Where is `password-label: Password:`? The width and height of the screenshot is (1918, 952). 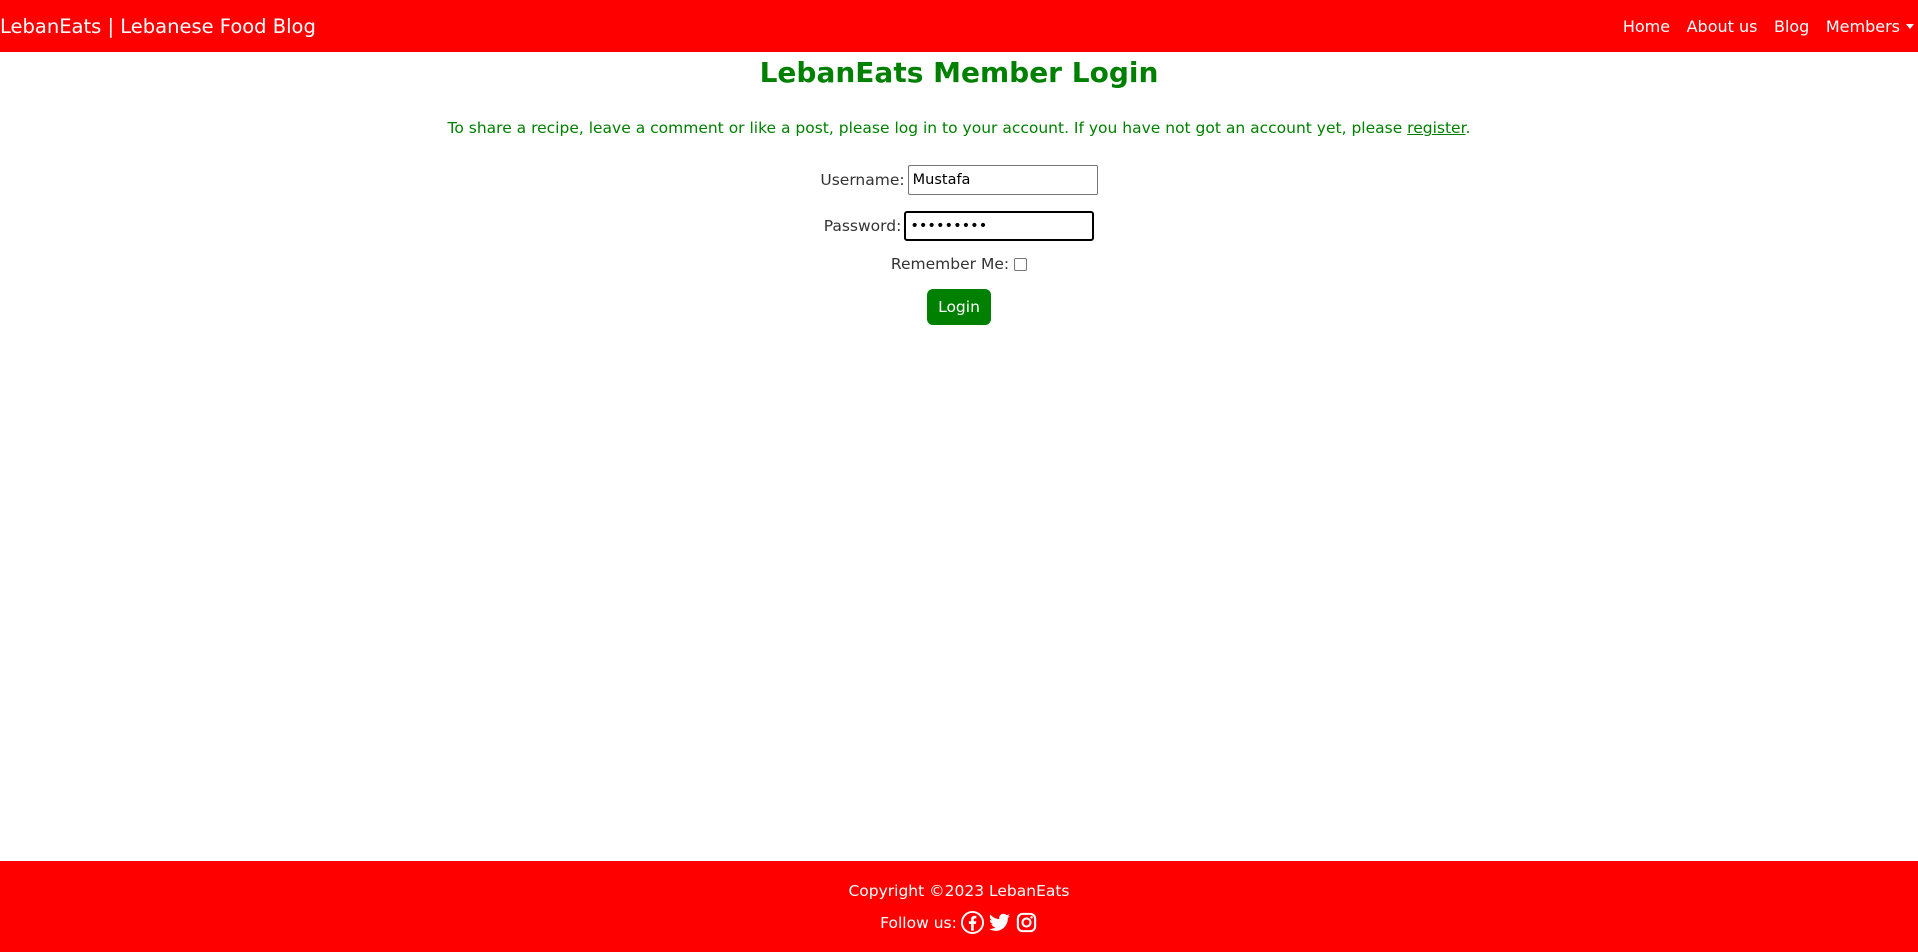 password-label: Password: is located at coordinates (862, 226).